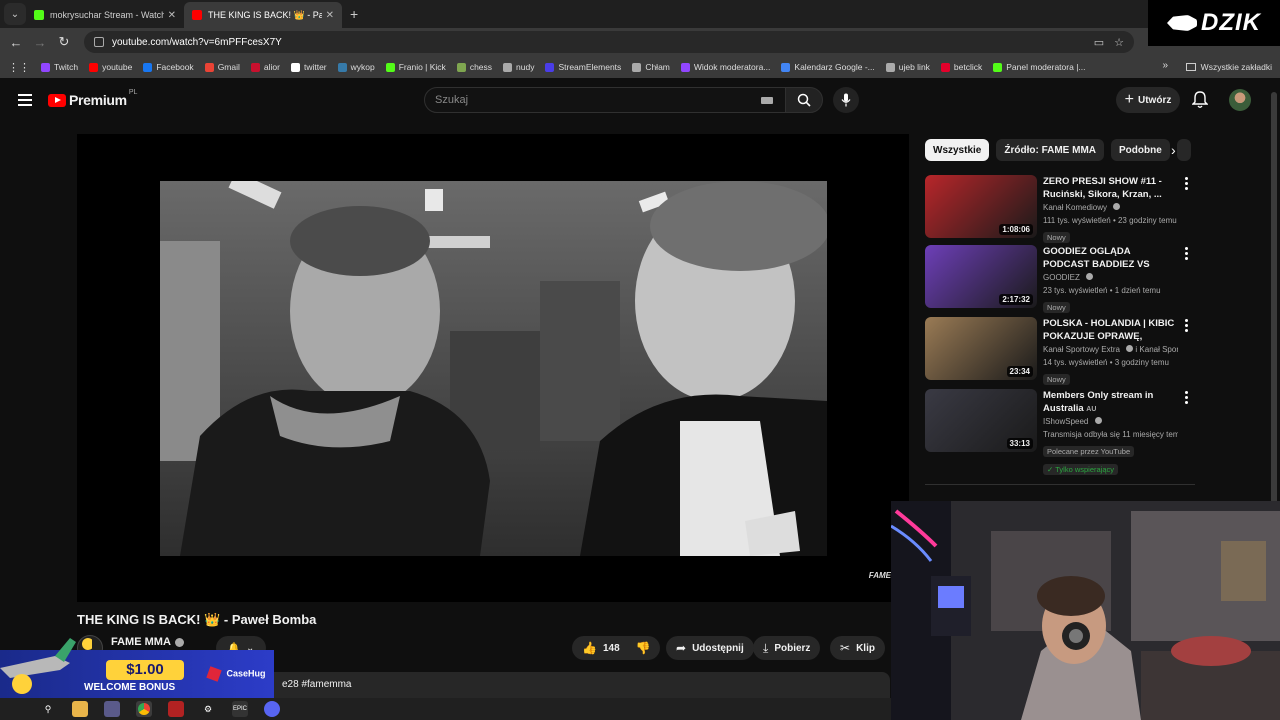 The height and width of the screenshot is (720, 1280). I want to click on site-info-icon, so click(99, 42).